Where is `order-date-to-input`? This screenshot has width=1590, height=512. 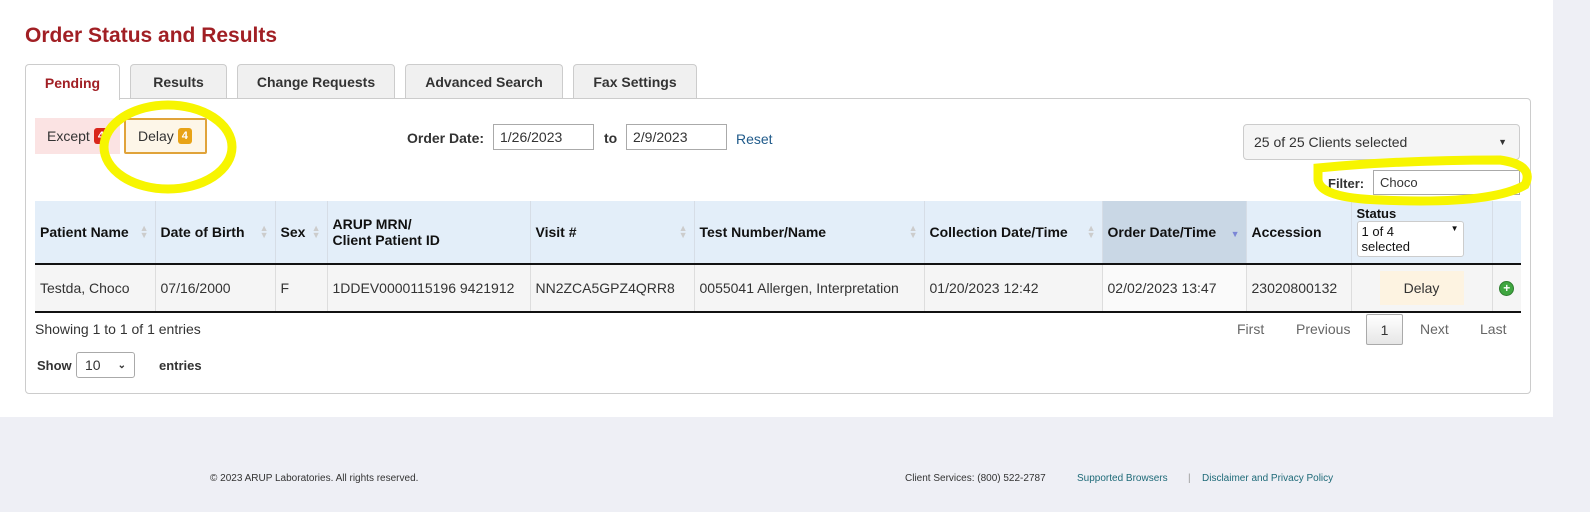
order-date-to-input is located at coordinates (676, 137).